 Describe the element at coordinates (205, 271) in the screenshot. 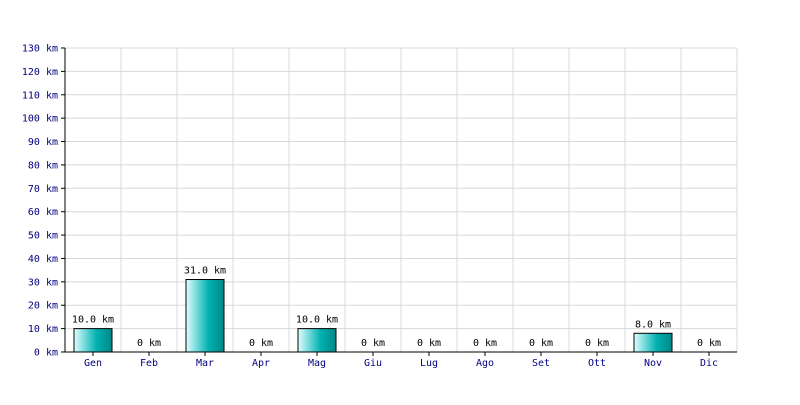

I see `data-label-mar: 31.0 km` at that location.